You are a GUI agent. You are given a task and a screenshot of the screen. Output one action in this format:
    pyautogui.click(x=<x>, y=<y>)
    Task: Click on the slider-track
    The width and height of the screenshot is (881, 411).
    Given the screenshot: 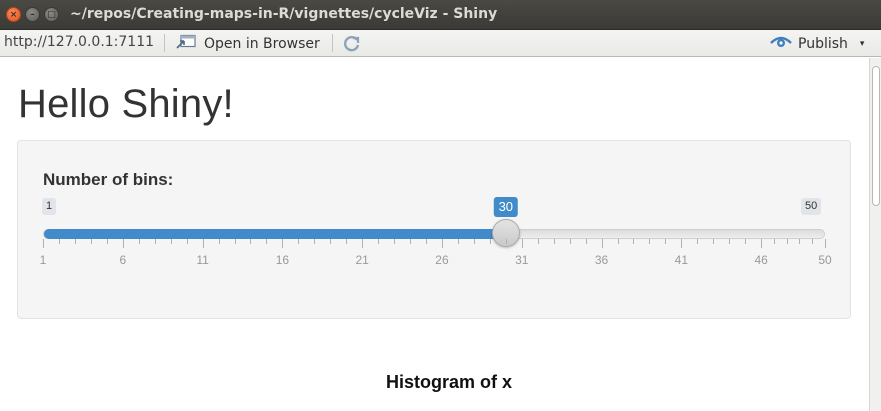 What is the action you would take?
    pyautogui.click(x=434, y=234)
    